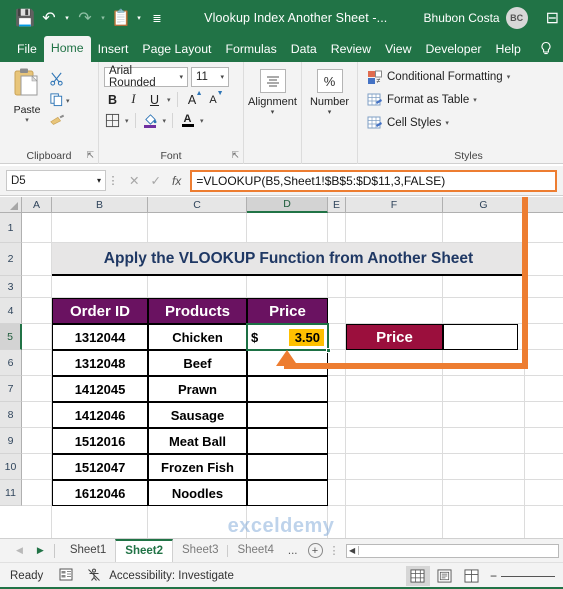  I want to click on paste-dropdown-icon: ▾, so click(139, 18).